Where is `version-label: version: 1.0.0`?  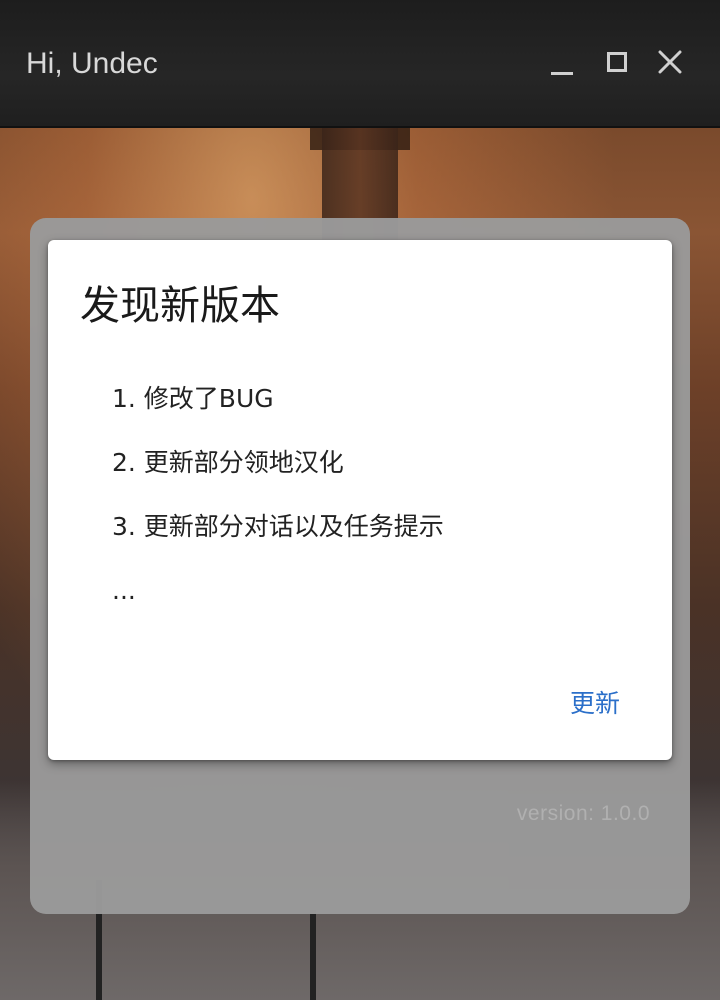
version-label: version: 1.0.0 is located at coordinates (583, 813).